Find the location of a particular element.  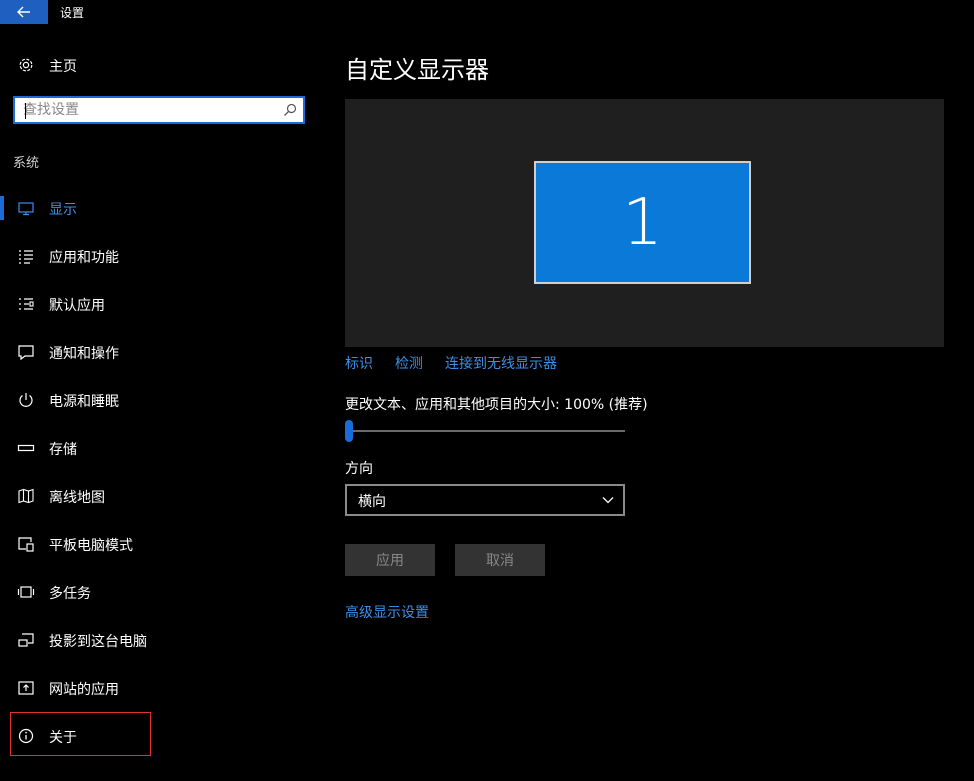

default-apps-icon is located at coordinates (26, 304).